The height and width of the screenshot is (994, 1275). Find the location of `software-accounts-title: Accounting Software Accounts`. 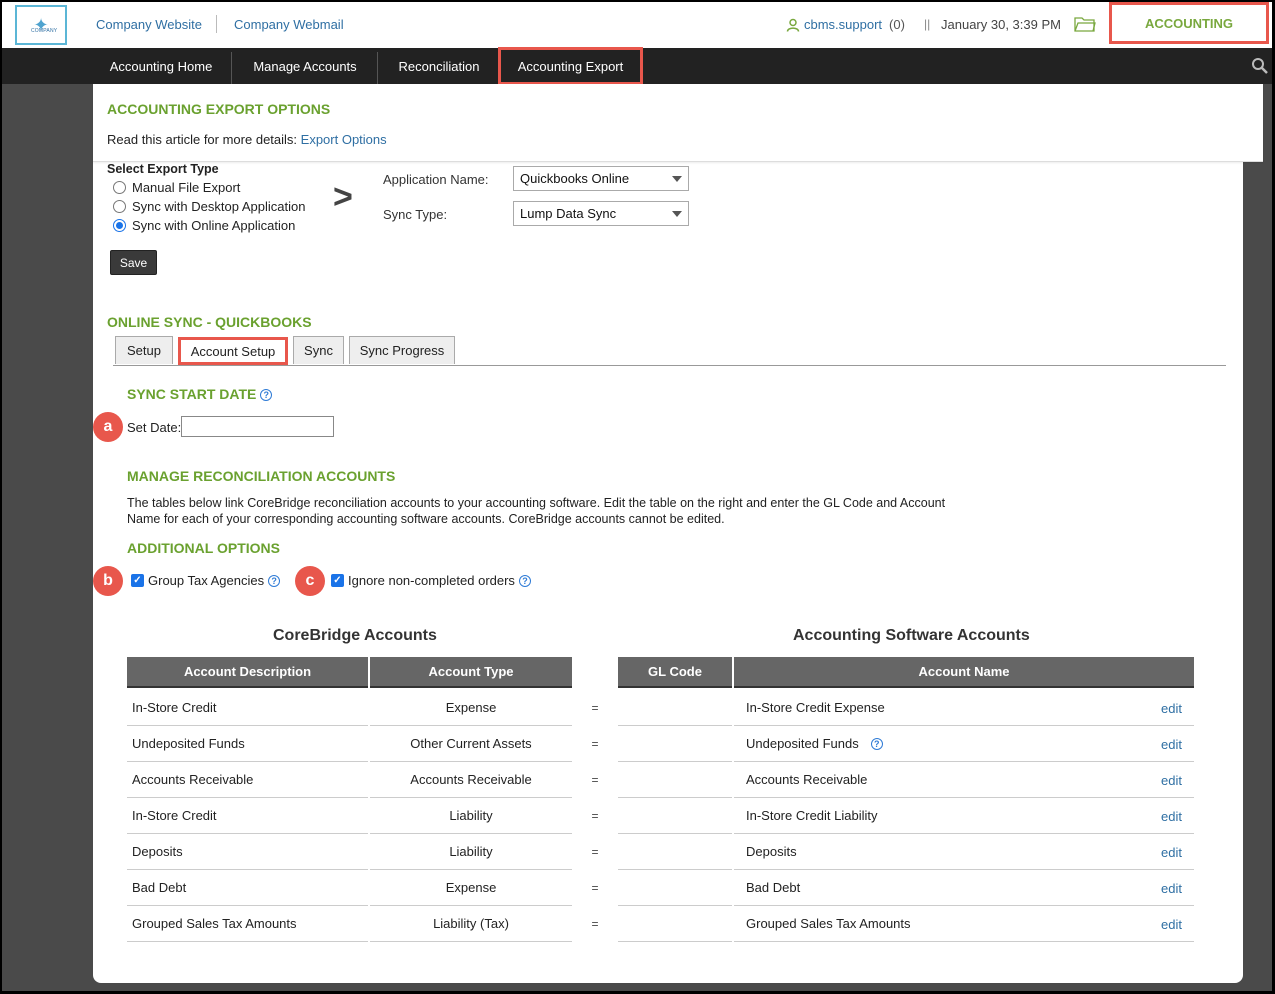

software-accounts-title: Accounting Software Accounts is located at coordinates (911, 635).